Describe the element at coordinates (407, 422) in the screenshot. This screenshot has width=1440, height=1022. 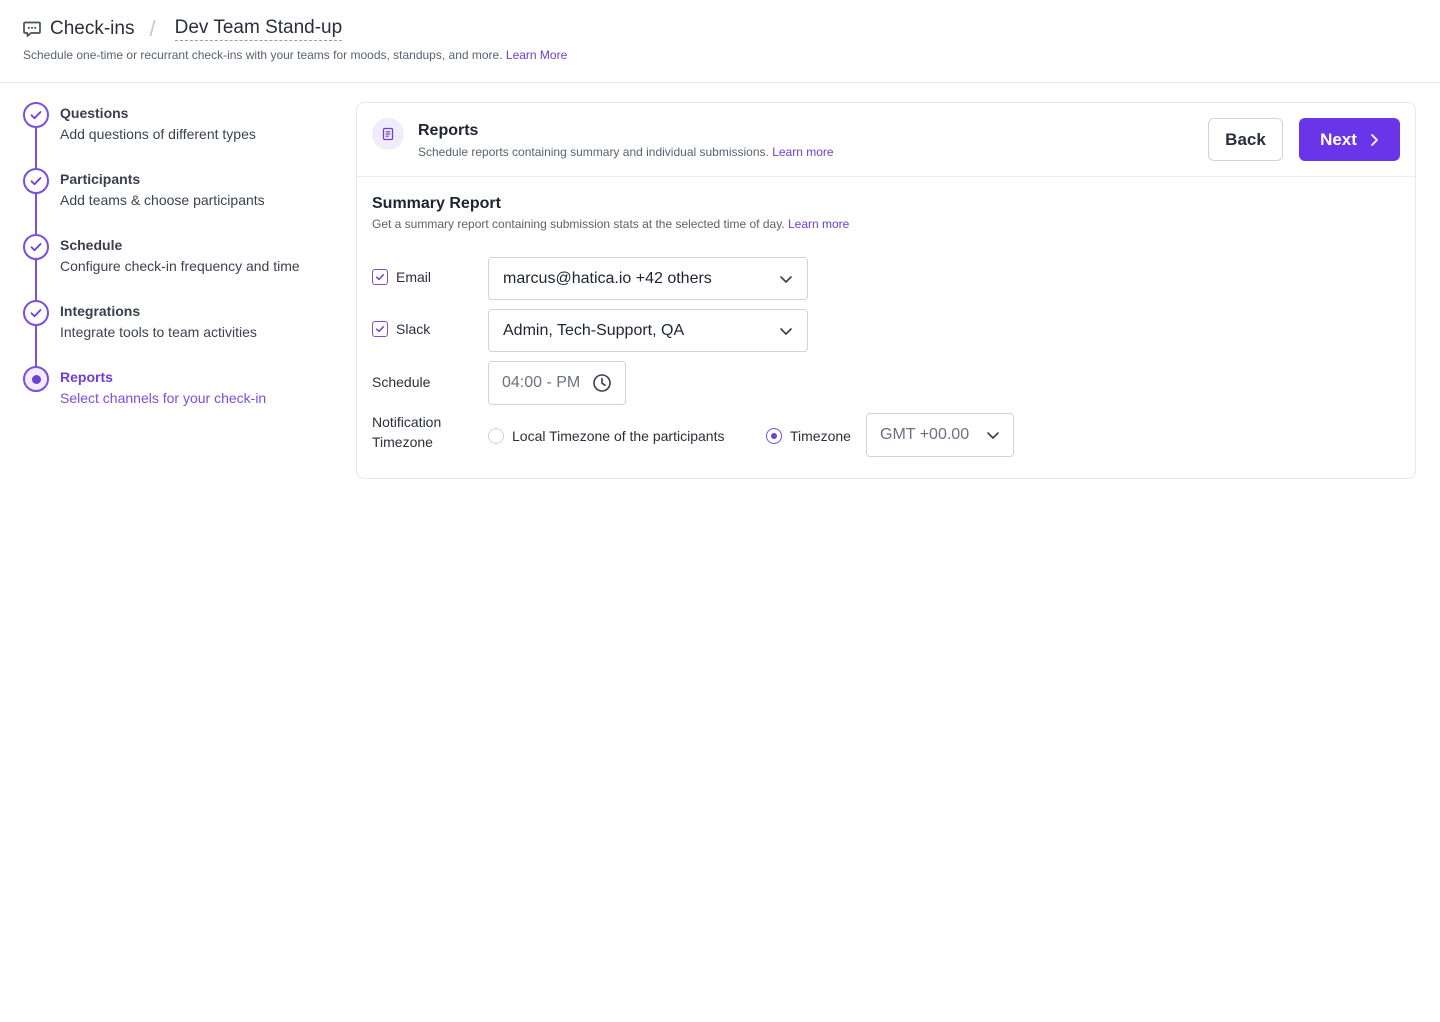
I see `notification-timezone-line1: Notification` at that location.